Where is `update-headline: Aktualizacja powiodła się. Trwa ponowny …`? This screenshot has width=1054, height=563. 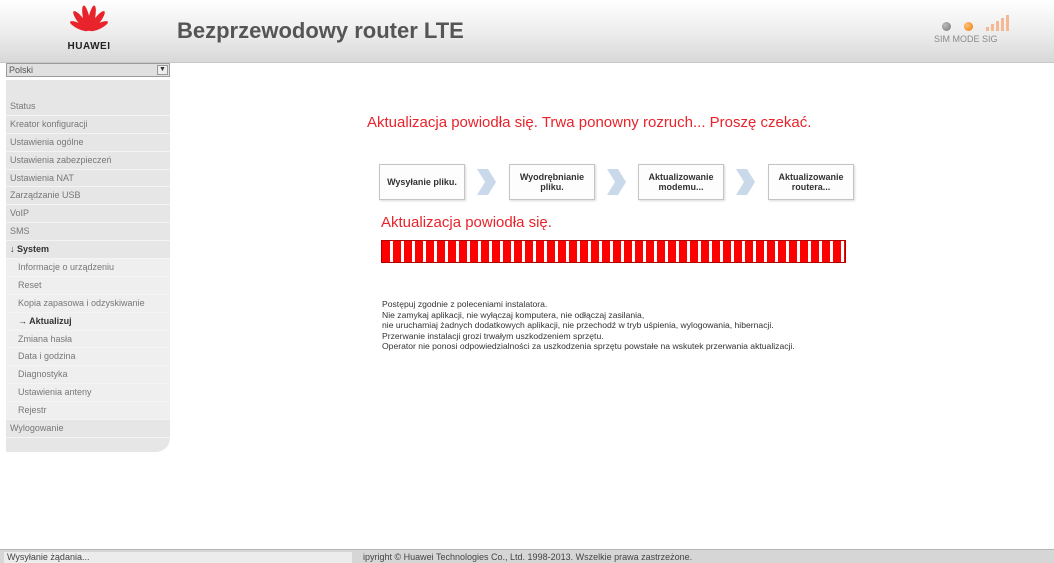 update-headline: Aktualizacja powiodła się. Trwa ponowny … is located at coordinates (589, 122).